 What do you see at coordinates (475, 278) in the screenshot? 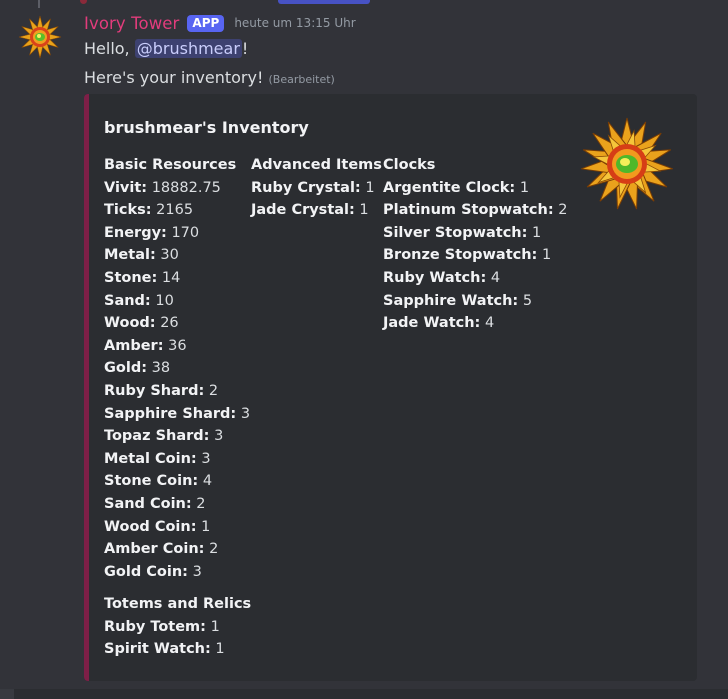
I see `inventory-row: Ruby Watch: 4` at bounding box center [475, 278].